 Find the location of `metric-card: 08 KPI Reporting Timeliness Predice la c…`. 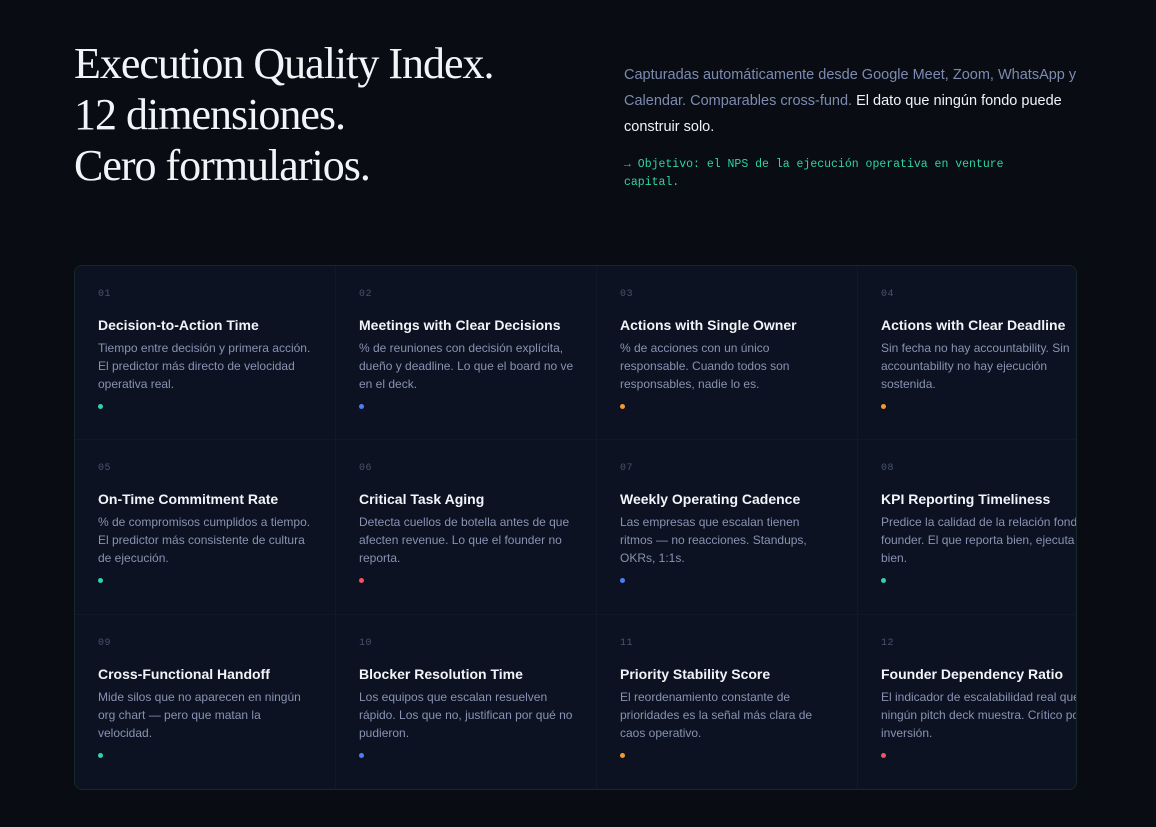

metric-card: 08 KPI Reporting Timeliness Predice la c… is located at coordinates (967, 527).